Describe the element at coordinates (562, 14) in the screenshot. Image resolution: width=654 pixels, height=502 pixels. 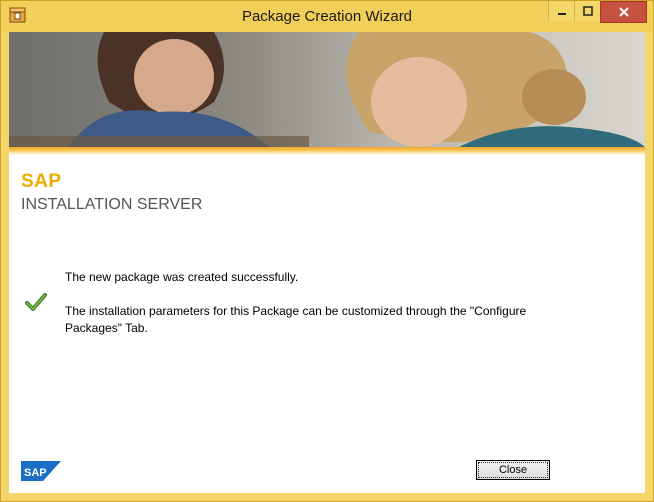
I see `minimize-icon` at that location.